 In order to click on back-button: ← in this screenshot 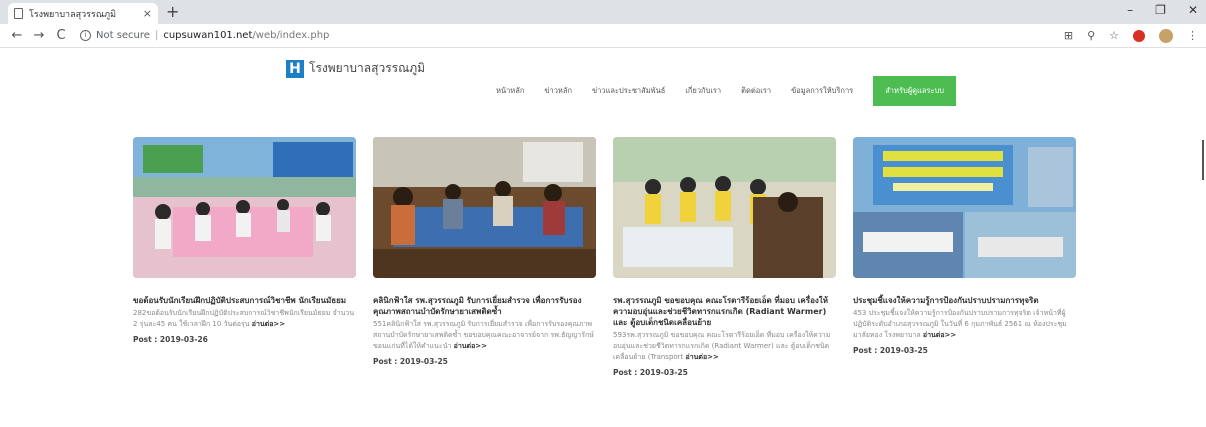, I will do `click(17, 35)`.